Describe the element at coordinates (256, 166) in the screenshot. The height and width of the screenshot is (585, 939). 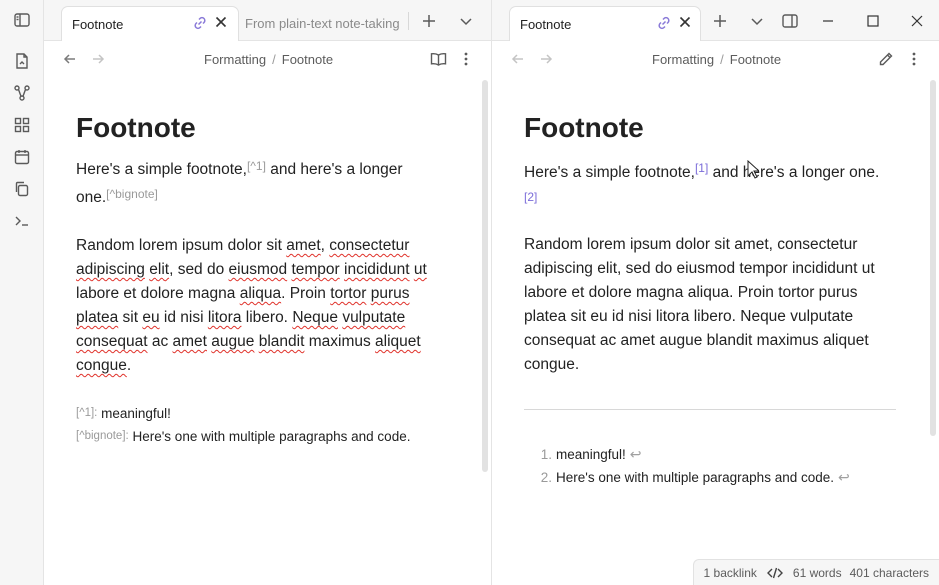
I see `footnote-marker-1: [^1]` at that location.